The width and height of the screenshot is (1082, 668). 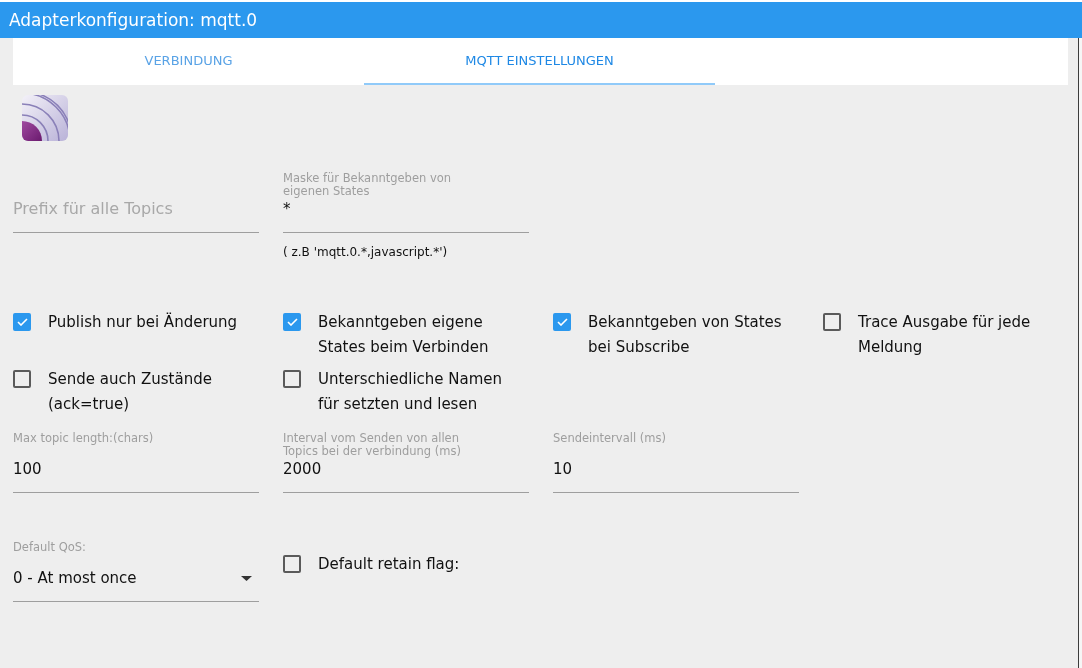 What do you see at coordinates (609, 438) in the screenshot?
I see `field-label: Sendeintervall (ms)` at bounding box center [609, 438].